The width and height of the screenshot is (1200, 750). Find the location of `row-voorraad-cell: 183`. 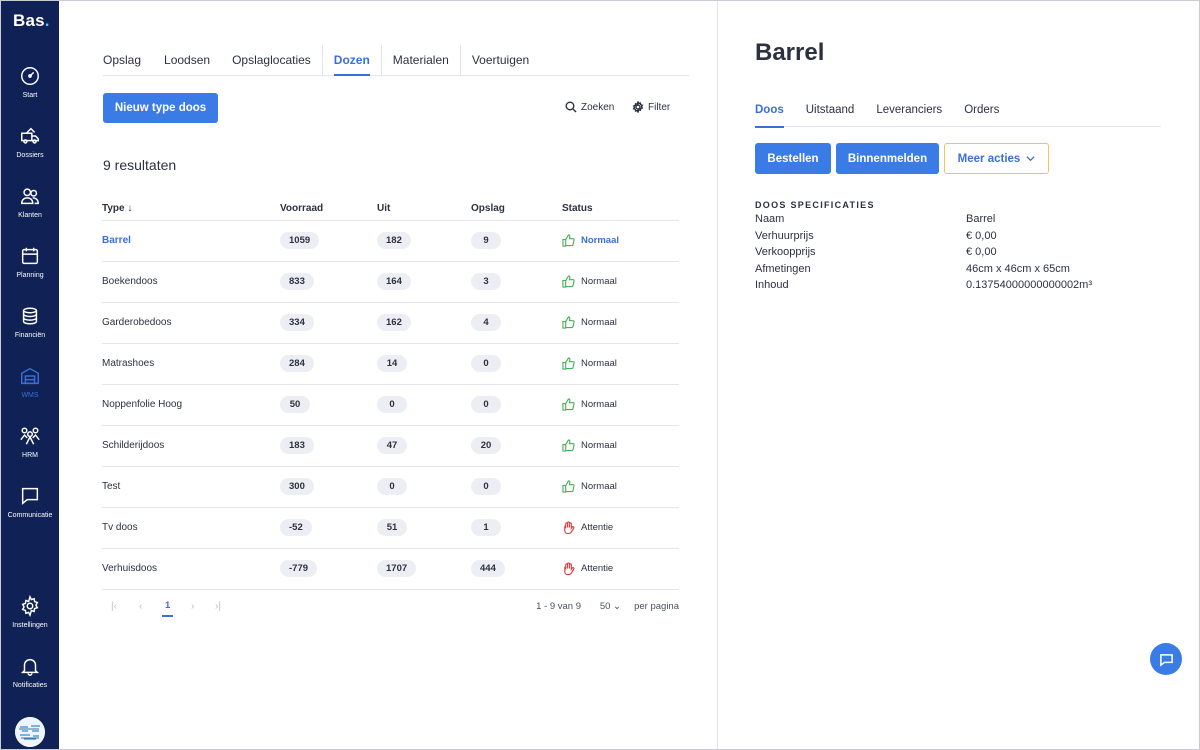

row-voorraad-cell: 183 is located at coordinates (328, 446).